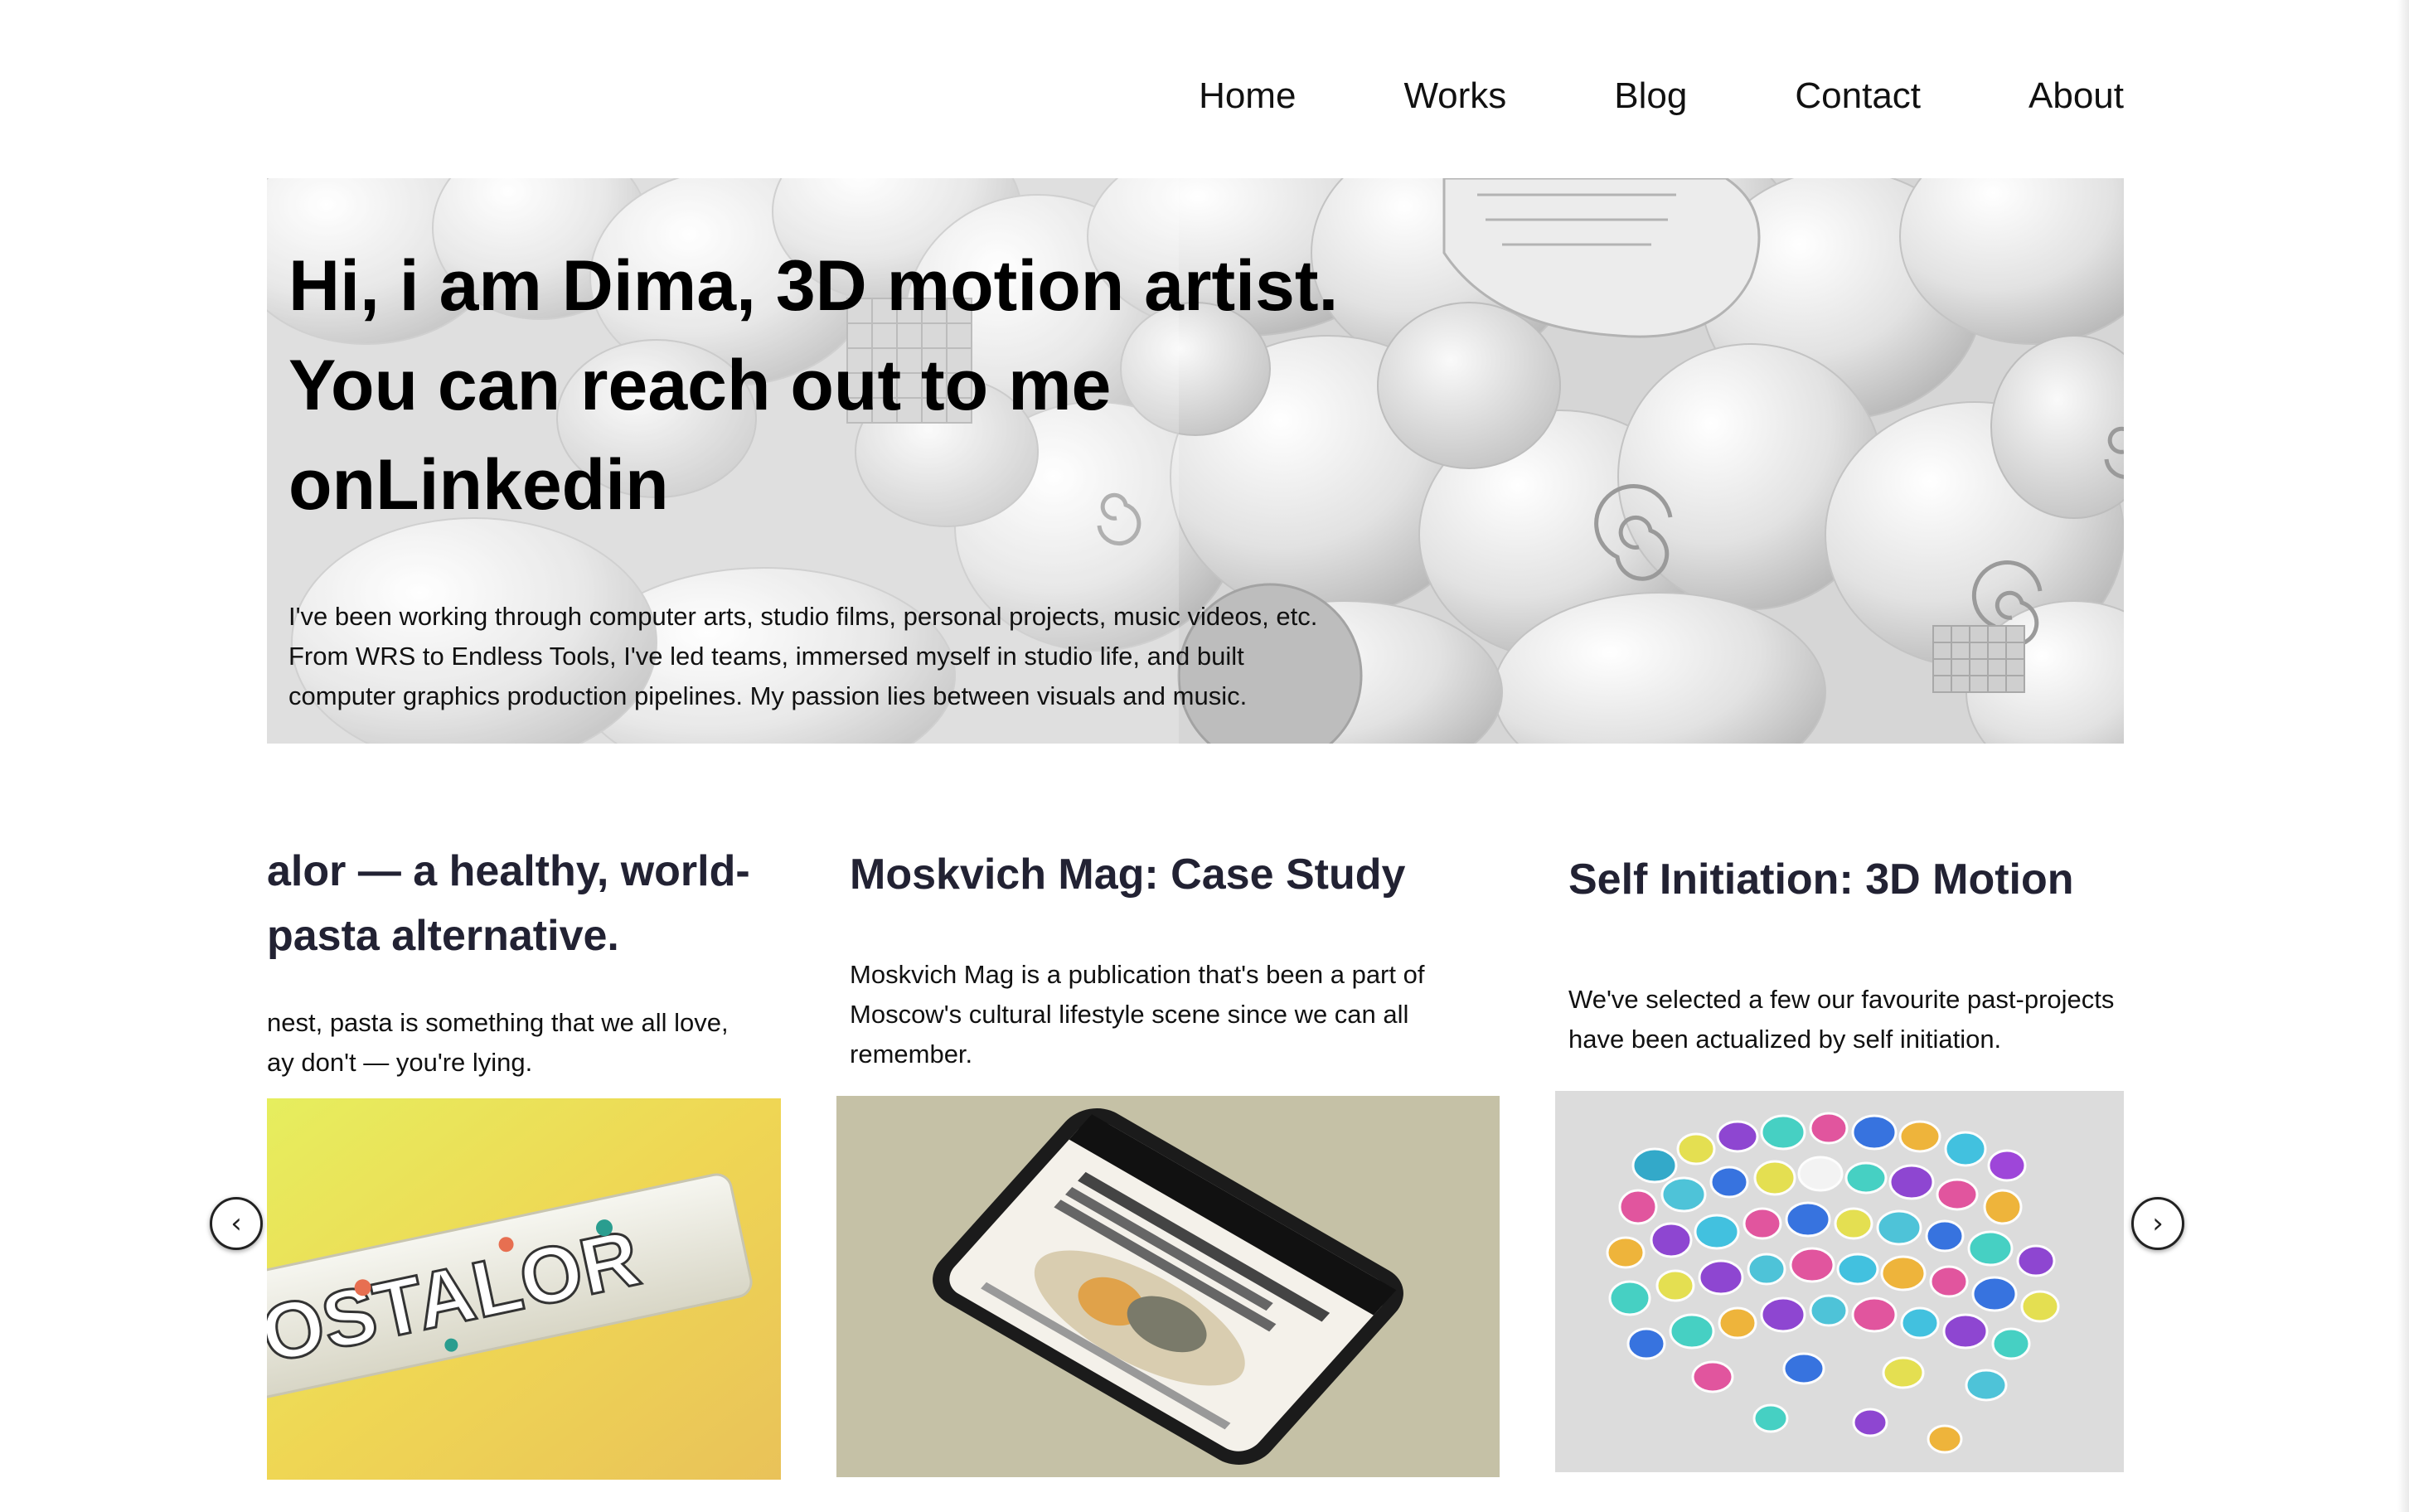 The width and height of the screenshot is (2409, 1512). Describe the element at coordinates (443, 936) in the screenshot. I see `work-card-title-line: pasta alternative.` at that location.